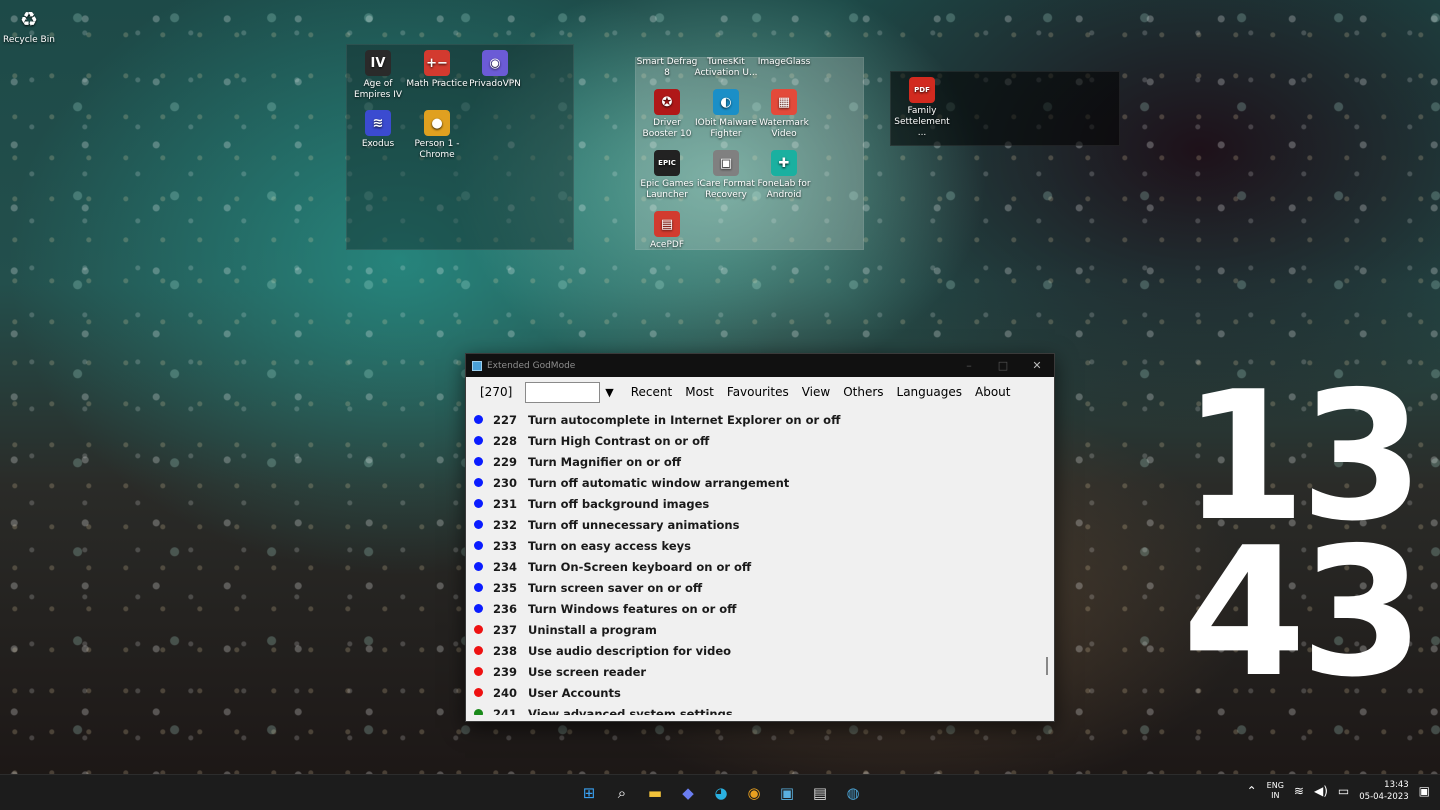 This screenshot has width=1440, height=810. I want to click on list-item: 239 Use screen reader, so click(755, 671).